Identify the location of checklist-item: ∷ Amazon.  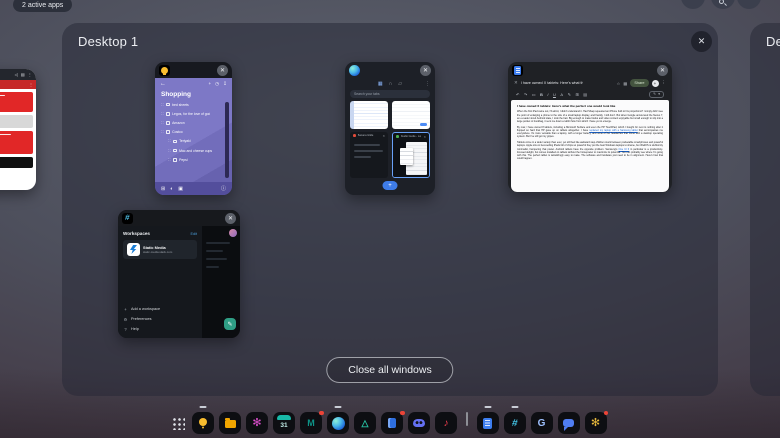
(193, 122).